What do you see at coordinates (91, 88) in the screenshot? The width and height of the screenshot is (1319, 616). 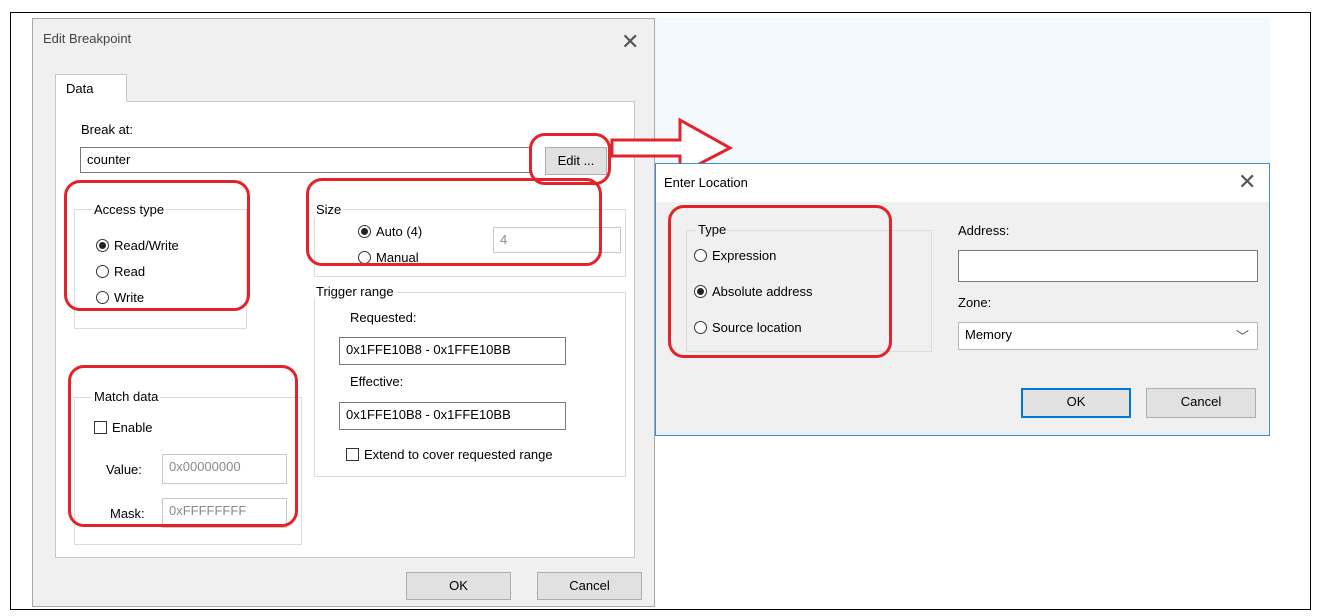 I see `tab-data: Data` at bounding box center [91, 88].